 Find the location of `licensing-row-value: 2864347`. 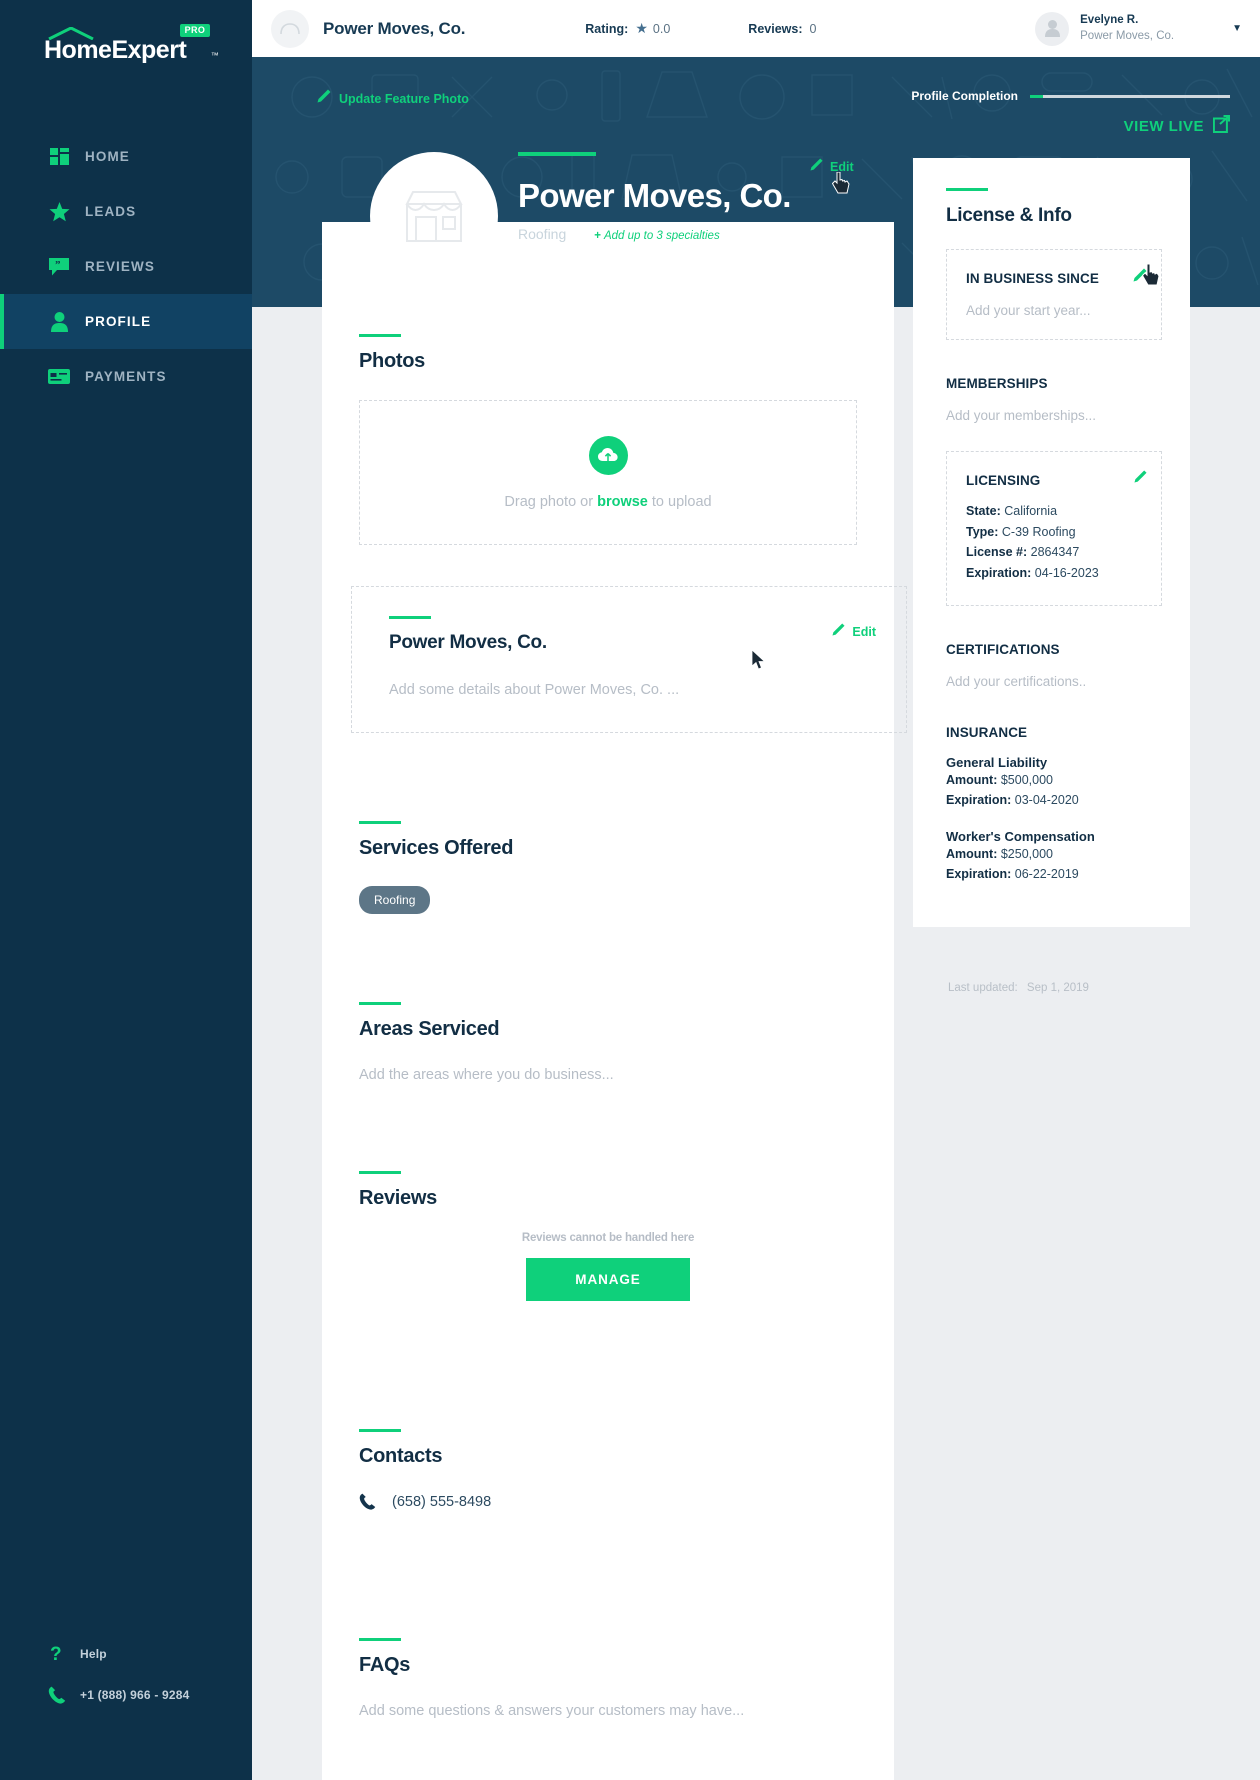

licensing-row-value: 2864347 is located at coordinates (1055, 552).